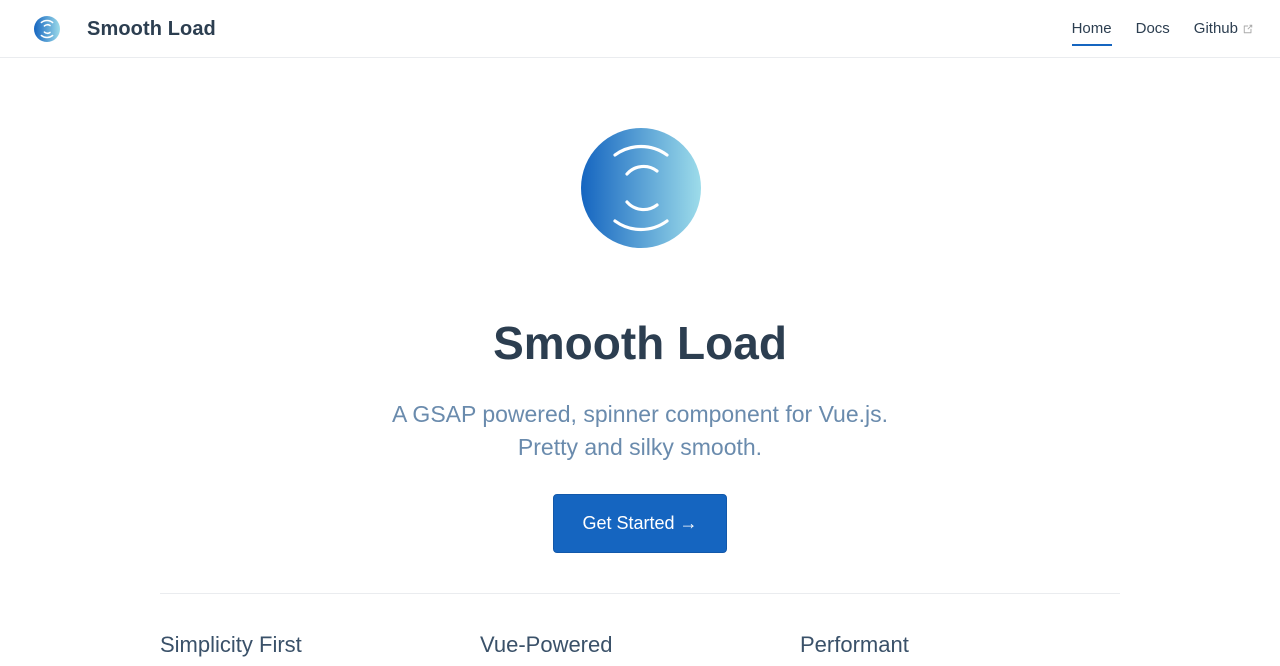 This screenshot has width=1280, height=666. I want to click on brand-home-link: Smooth Load, so click(125, 29).